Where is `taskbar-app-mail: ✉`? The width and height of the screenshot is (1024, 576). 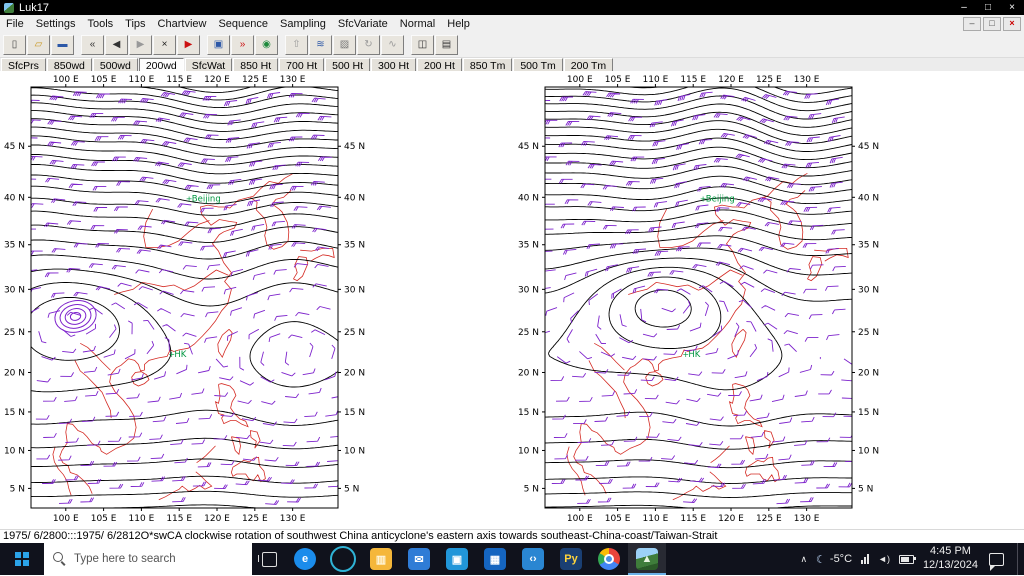 taskbar-app-mail: ✉ is located at coordinates (419, 559).